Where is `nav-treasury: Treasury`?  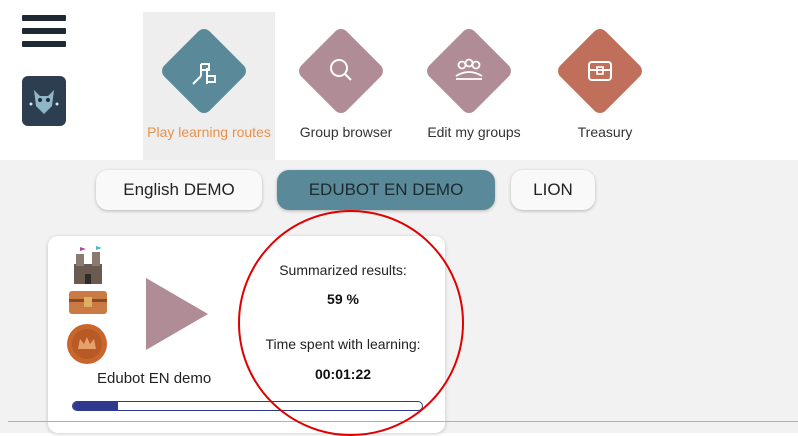
nav-treasury: Treasury is located at coordinates (605, 86).